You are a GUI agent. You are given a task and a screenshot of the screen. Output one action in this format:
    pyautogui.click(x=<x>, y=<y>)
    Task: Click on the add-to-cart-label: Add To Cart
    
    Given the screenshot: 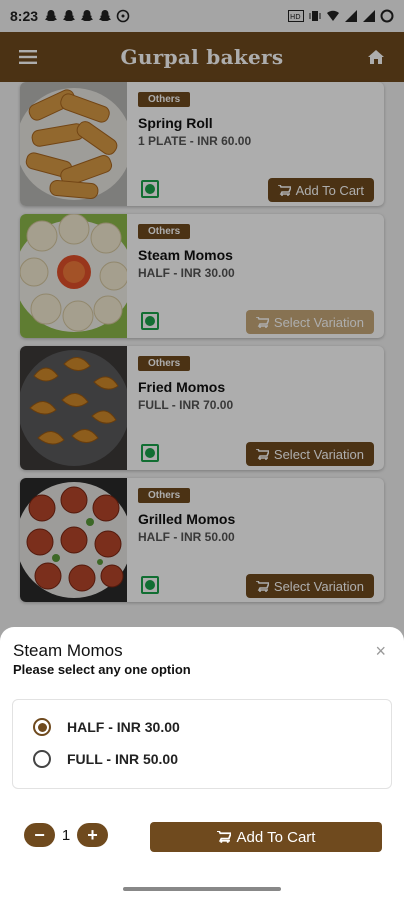 What is the action you would take?
    pyautogui.click(x=276, y=837)
    